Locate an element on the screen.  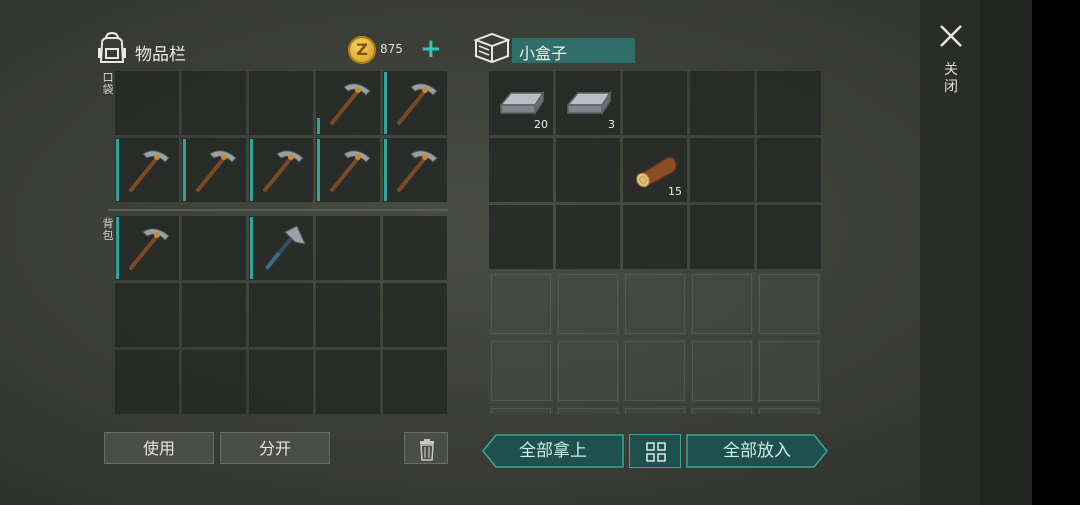
section-divider is located at coordinates (278, 210).